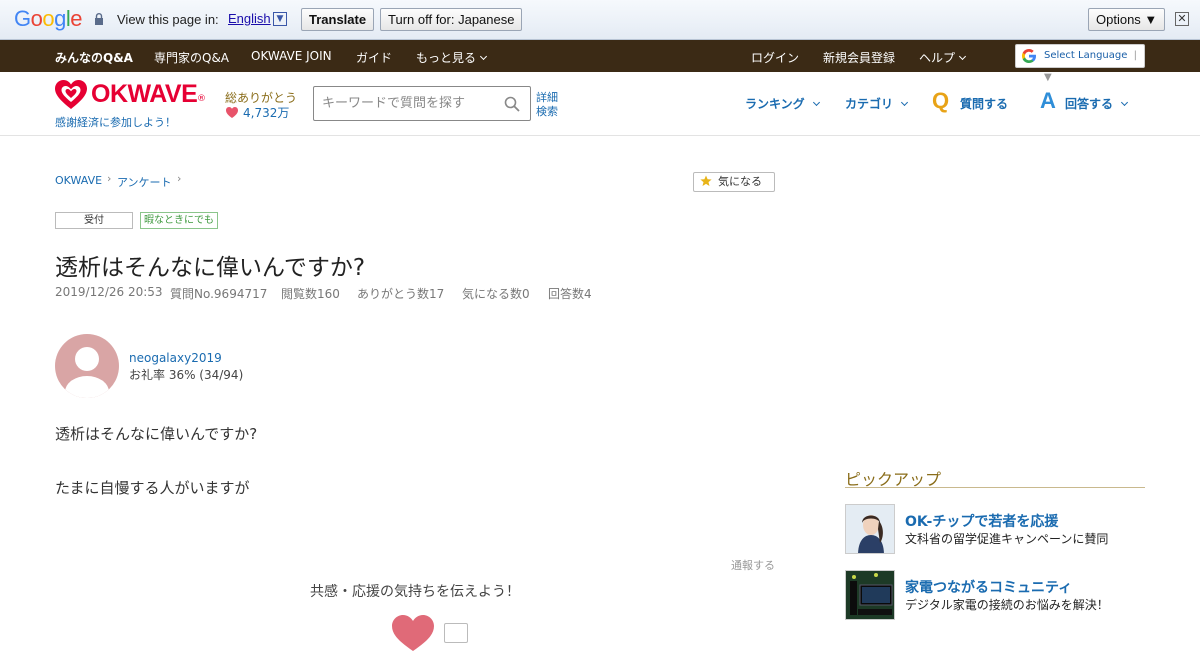  I want to click on translate-button: Translate, so click(338, 19).